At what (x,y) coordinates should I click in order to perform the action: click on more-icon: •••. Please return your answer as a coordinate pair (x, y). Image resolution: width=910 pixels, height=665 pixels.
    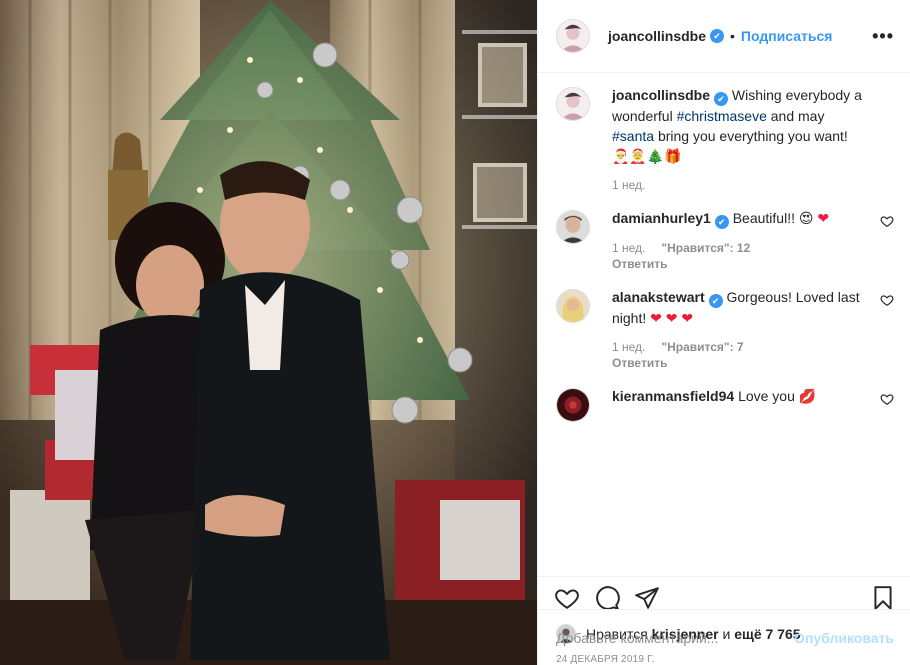
    Looking at the image, I should click on (883, 36).